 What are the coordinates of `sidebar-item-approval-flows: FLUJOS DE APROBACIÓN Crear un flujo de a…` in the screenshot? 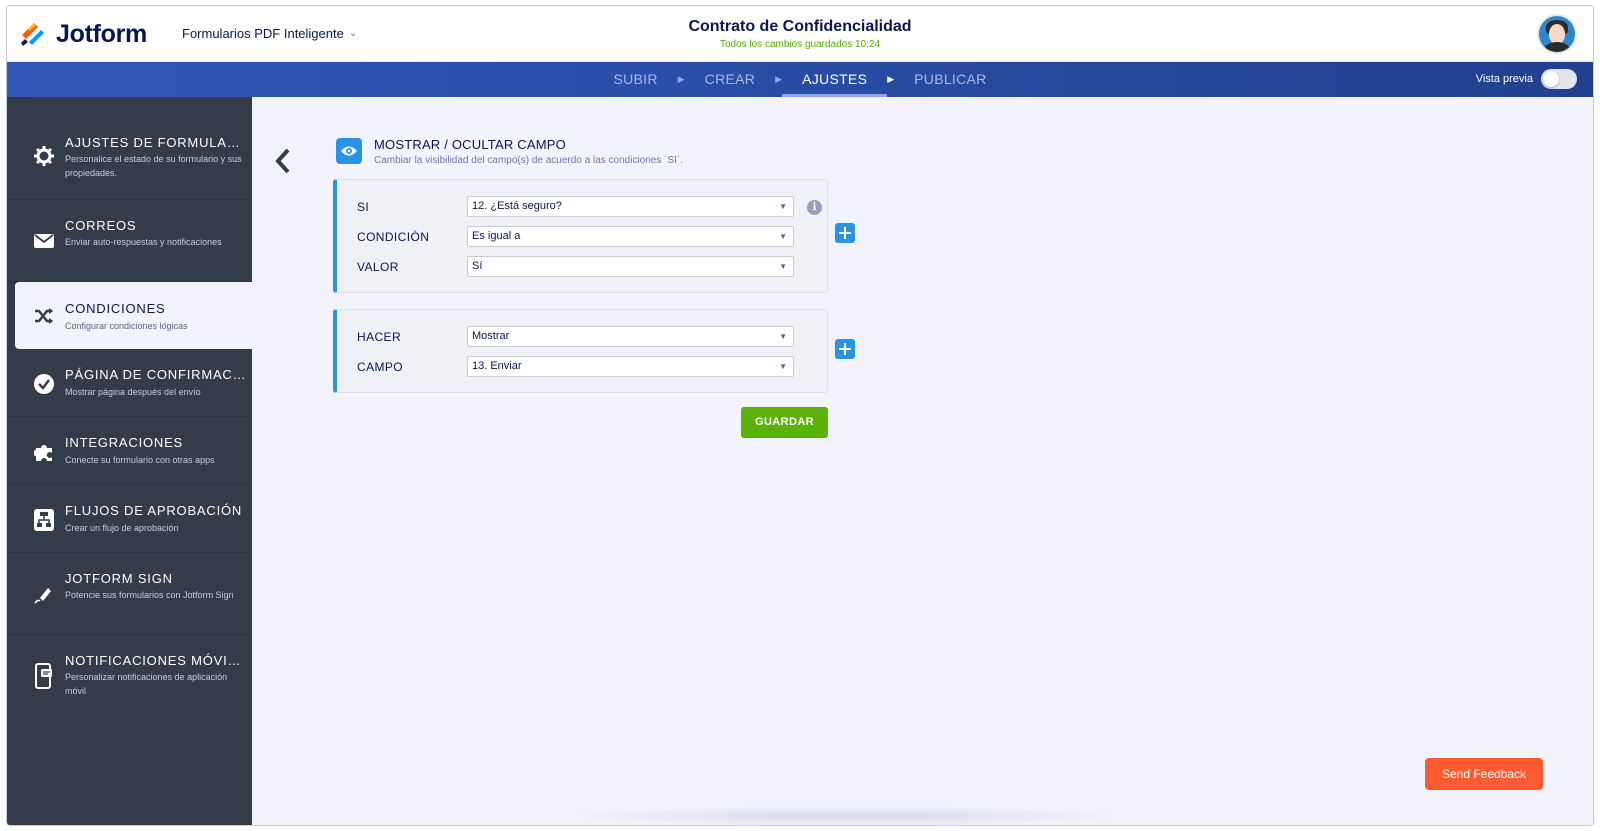 It's located at (129, 519).